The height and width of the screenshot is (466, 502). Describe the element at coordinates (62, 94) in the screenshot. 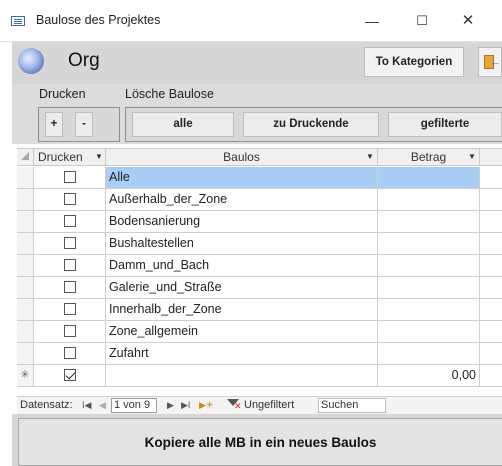

I see `drucken-label: Drucken` at that location.